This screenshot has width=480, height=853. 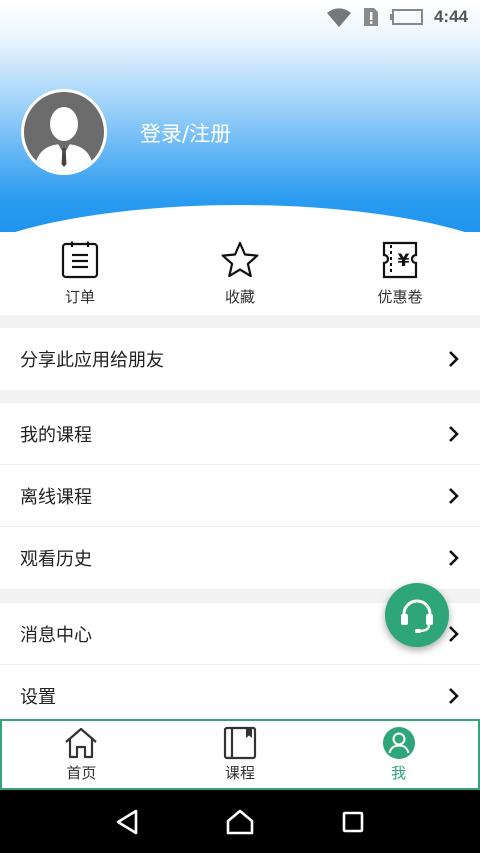 I want to click on coupons-label: 优惠卷, so click(x=400, y=297).